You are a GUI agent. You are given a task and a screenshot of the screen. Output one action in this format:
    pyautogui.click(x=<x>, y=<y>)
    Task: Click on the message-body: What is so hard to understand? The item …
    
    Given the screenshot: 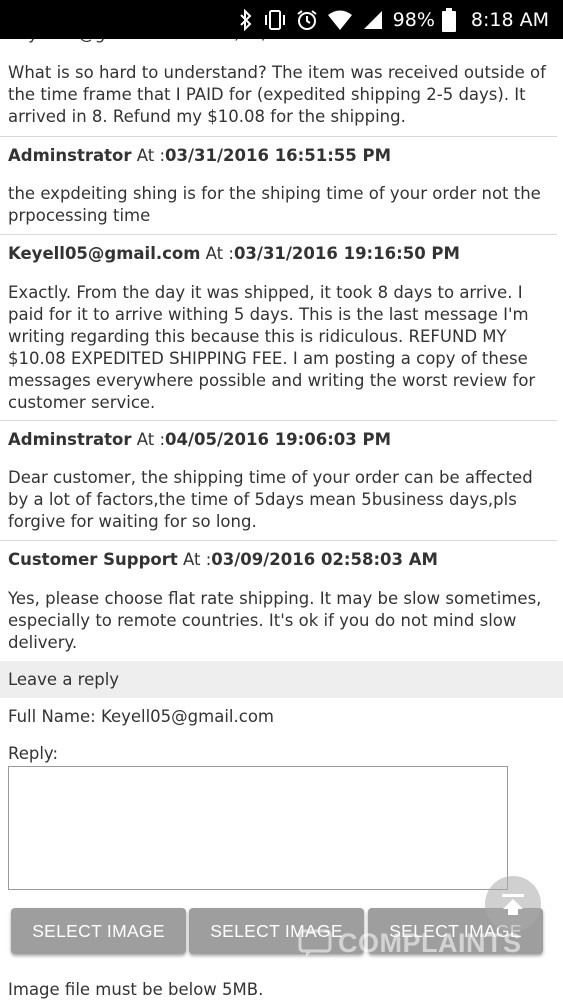 What is the action you would take?
    pyautogui.click(x=277, y=94)
    